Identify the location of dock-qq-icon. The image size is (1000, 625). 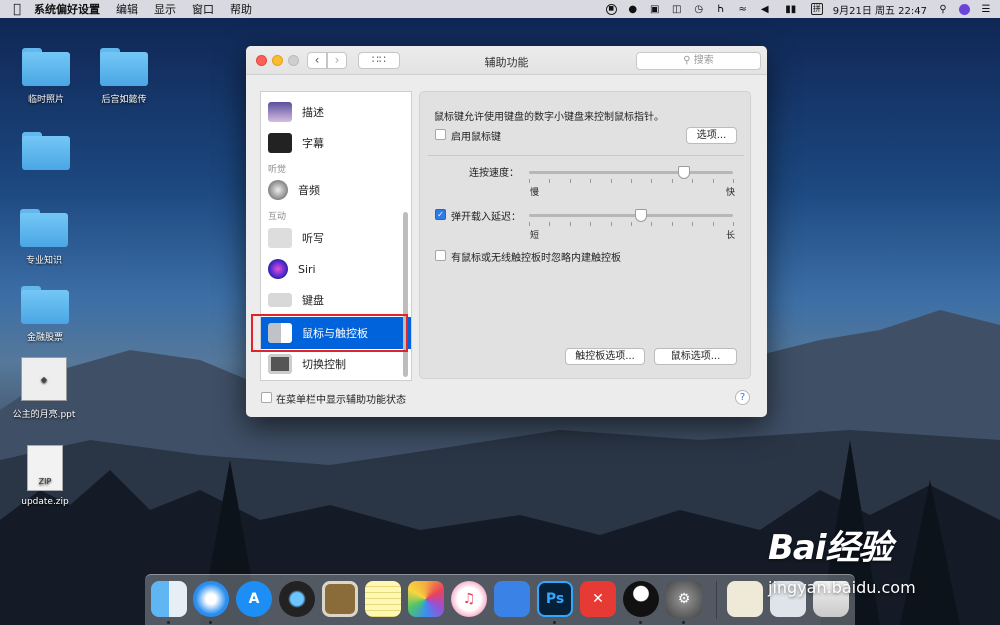
(641, 599).